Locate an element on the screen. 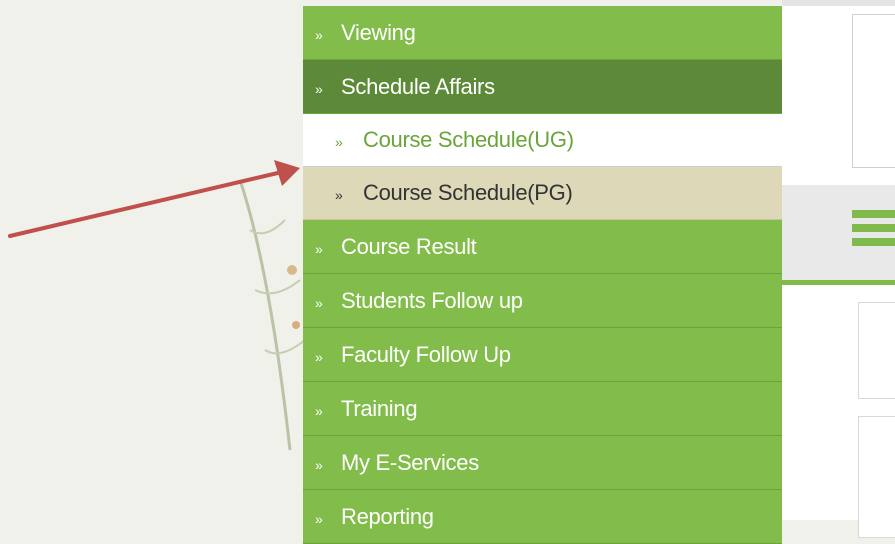 This screenshot has height=544, width=895. submenu-item-course-schedule-ug: » Course Schedule(UG) is located at coordinates (542, 140).